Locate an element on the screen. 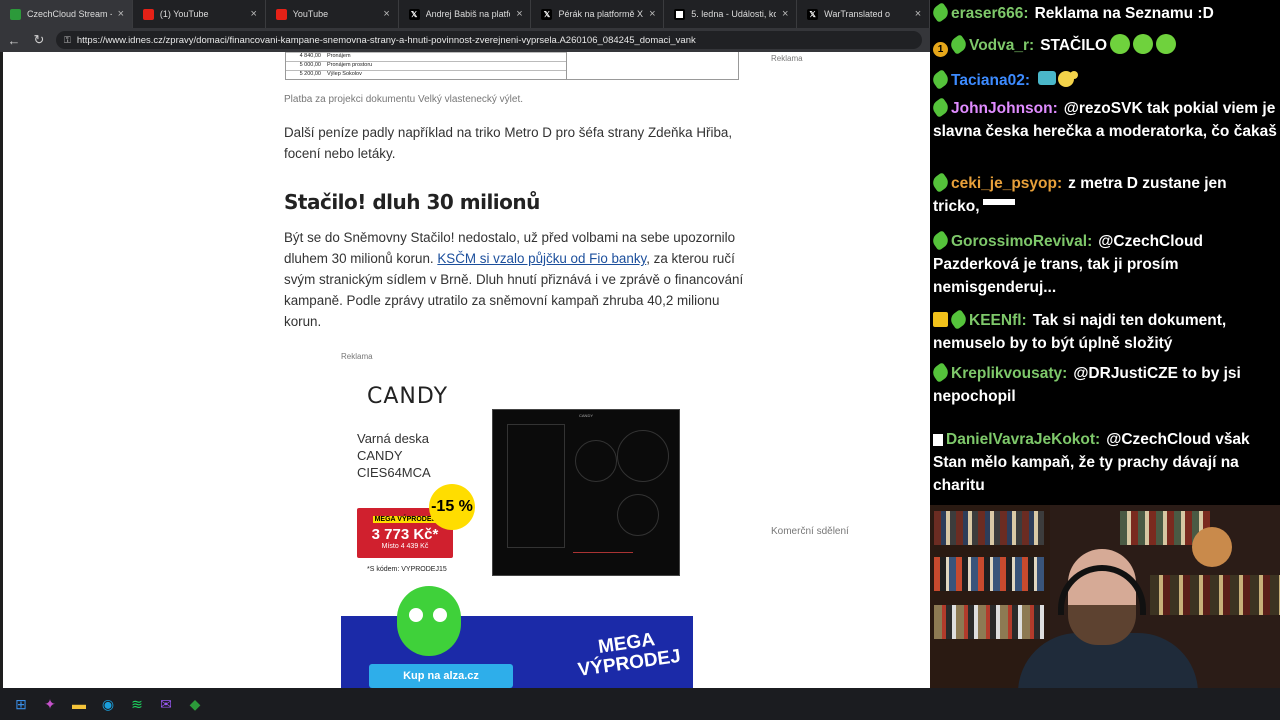  app-icon: ◆ is located at coordinates (195, 704).